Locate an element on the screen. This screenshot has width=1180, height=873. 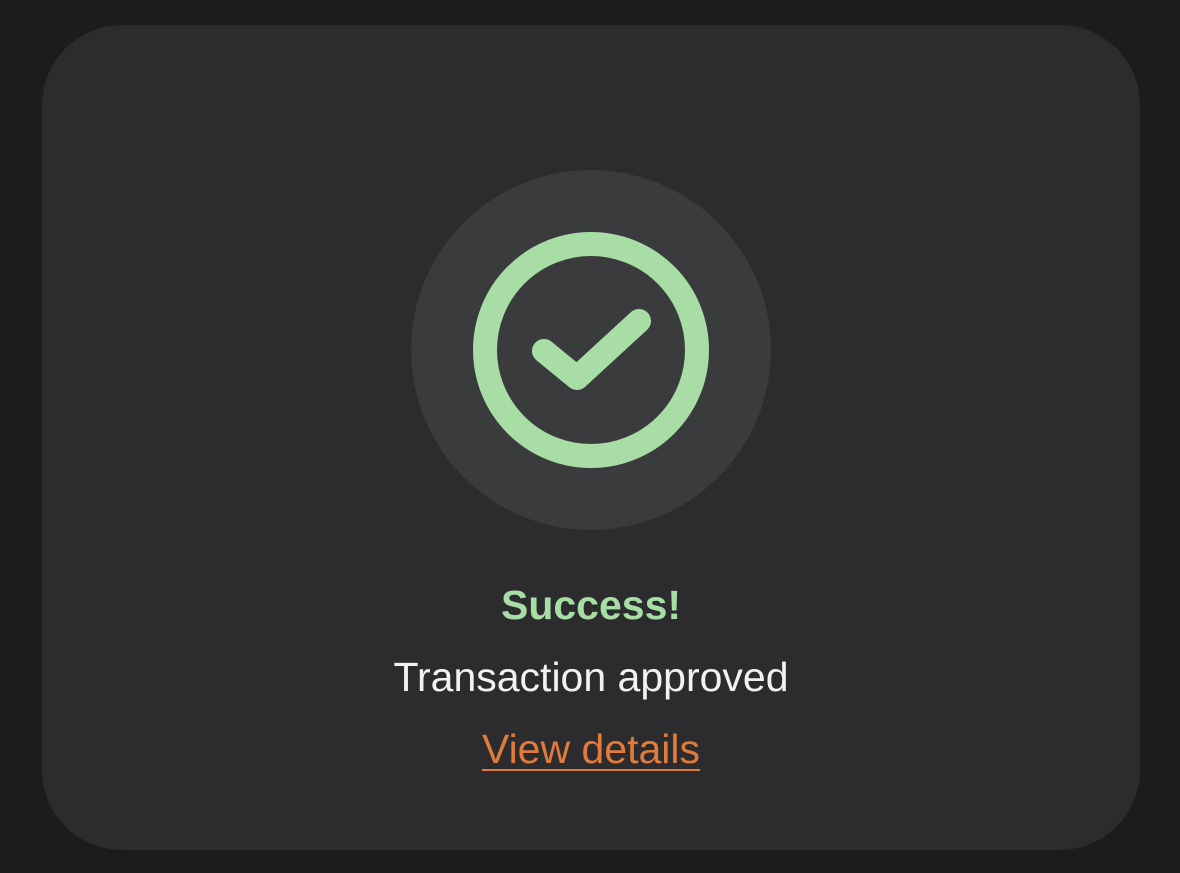
success-title: Success! is located at coordinates (591, 605).